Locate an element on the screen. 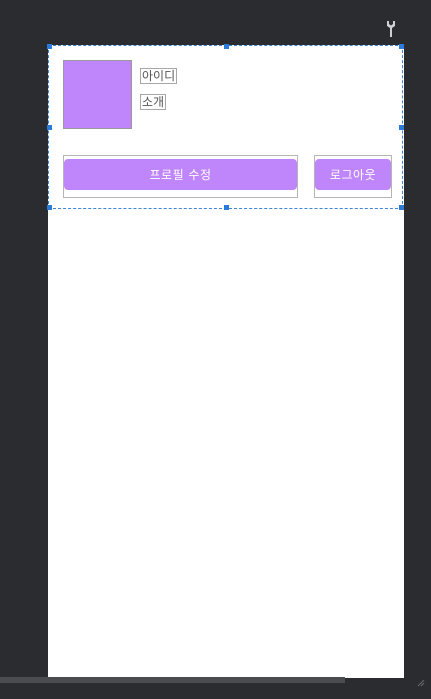 This screenshot has height=699, width=431. user-intro-text: 소개 is located at coordinates (153, 102).